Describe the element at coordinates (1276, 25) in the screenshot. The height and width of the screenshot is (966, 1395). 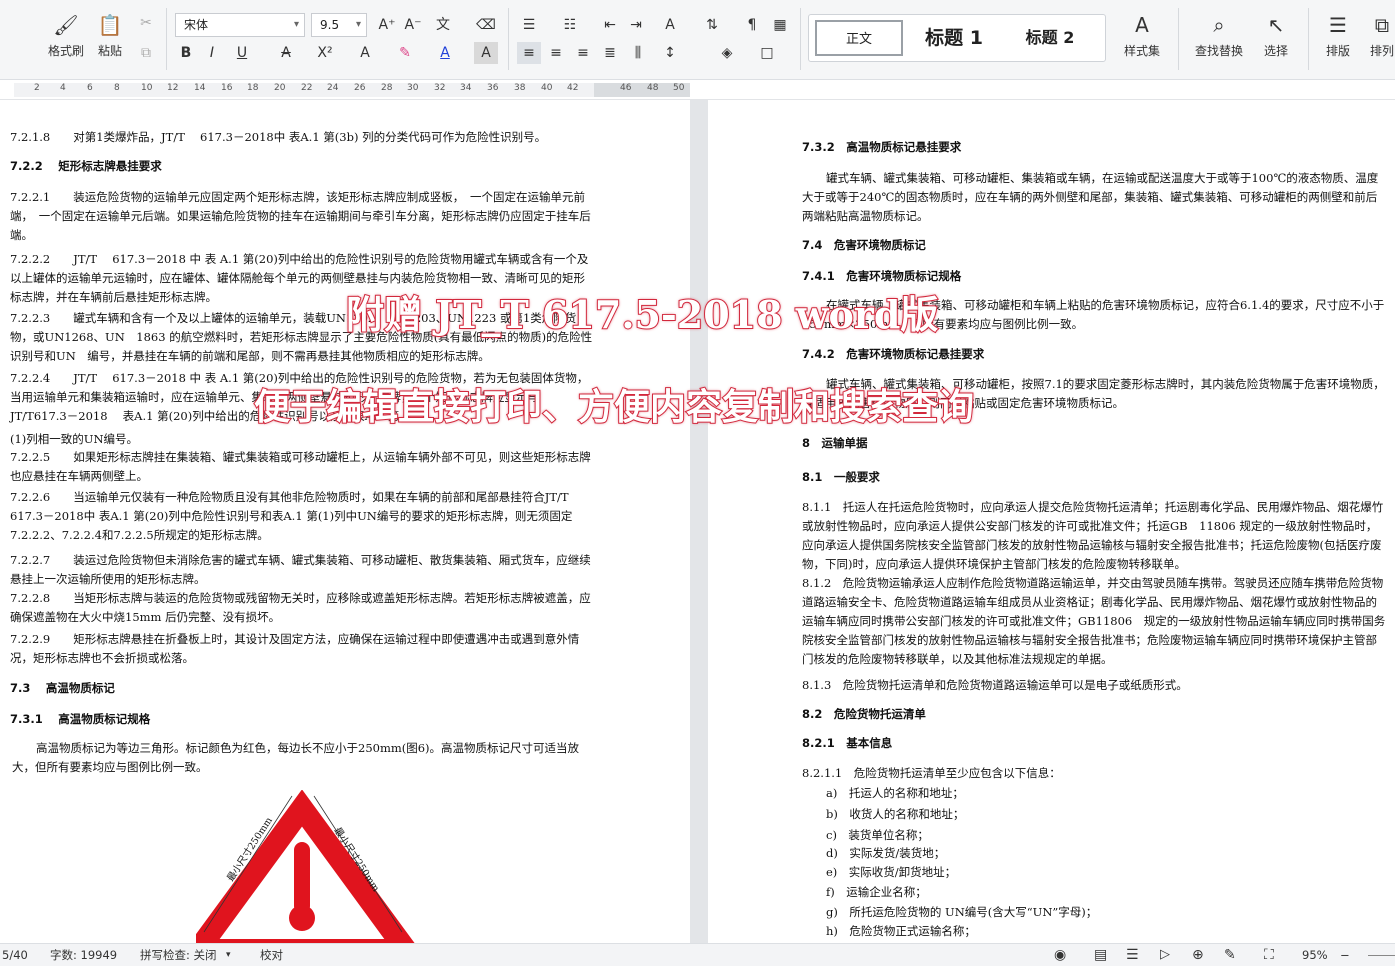
I see `cursor-icon: ↖` at that location.